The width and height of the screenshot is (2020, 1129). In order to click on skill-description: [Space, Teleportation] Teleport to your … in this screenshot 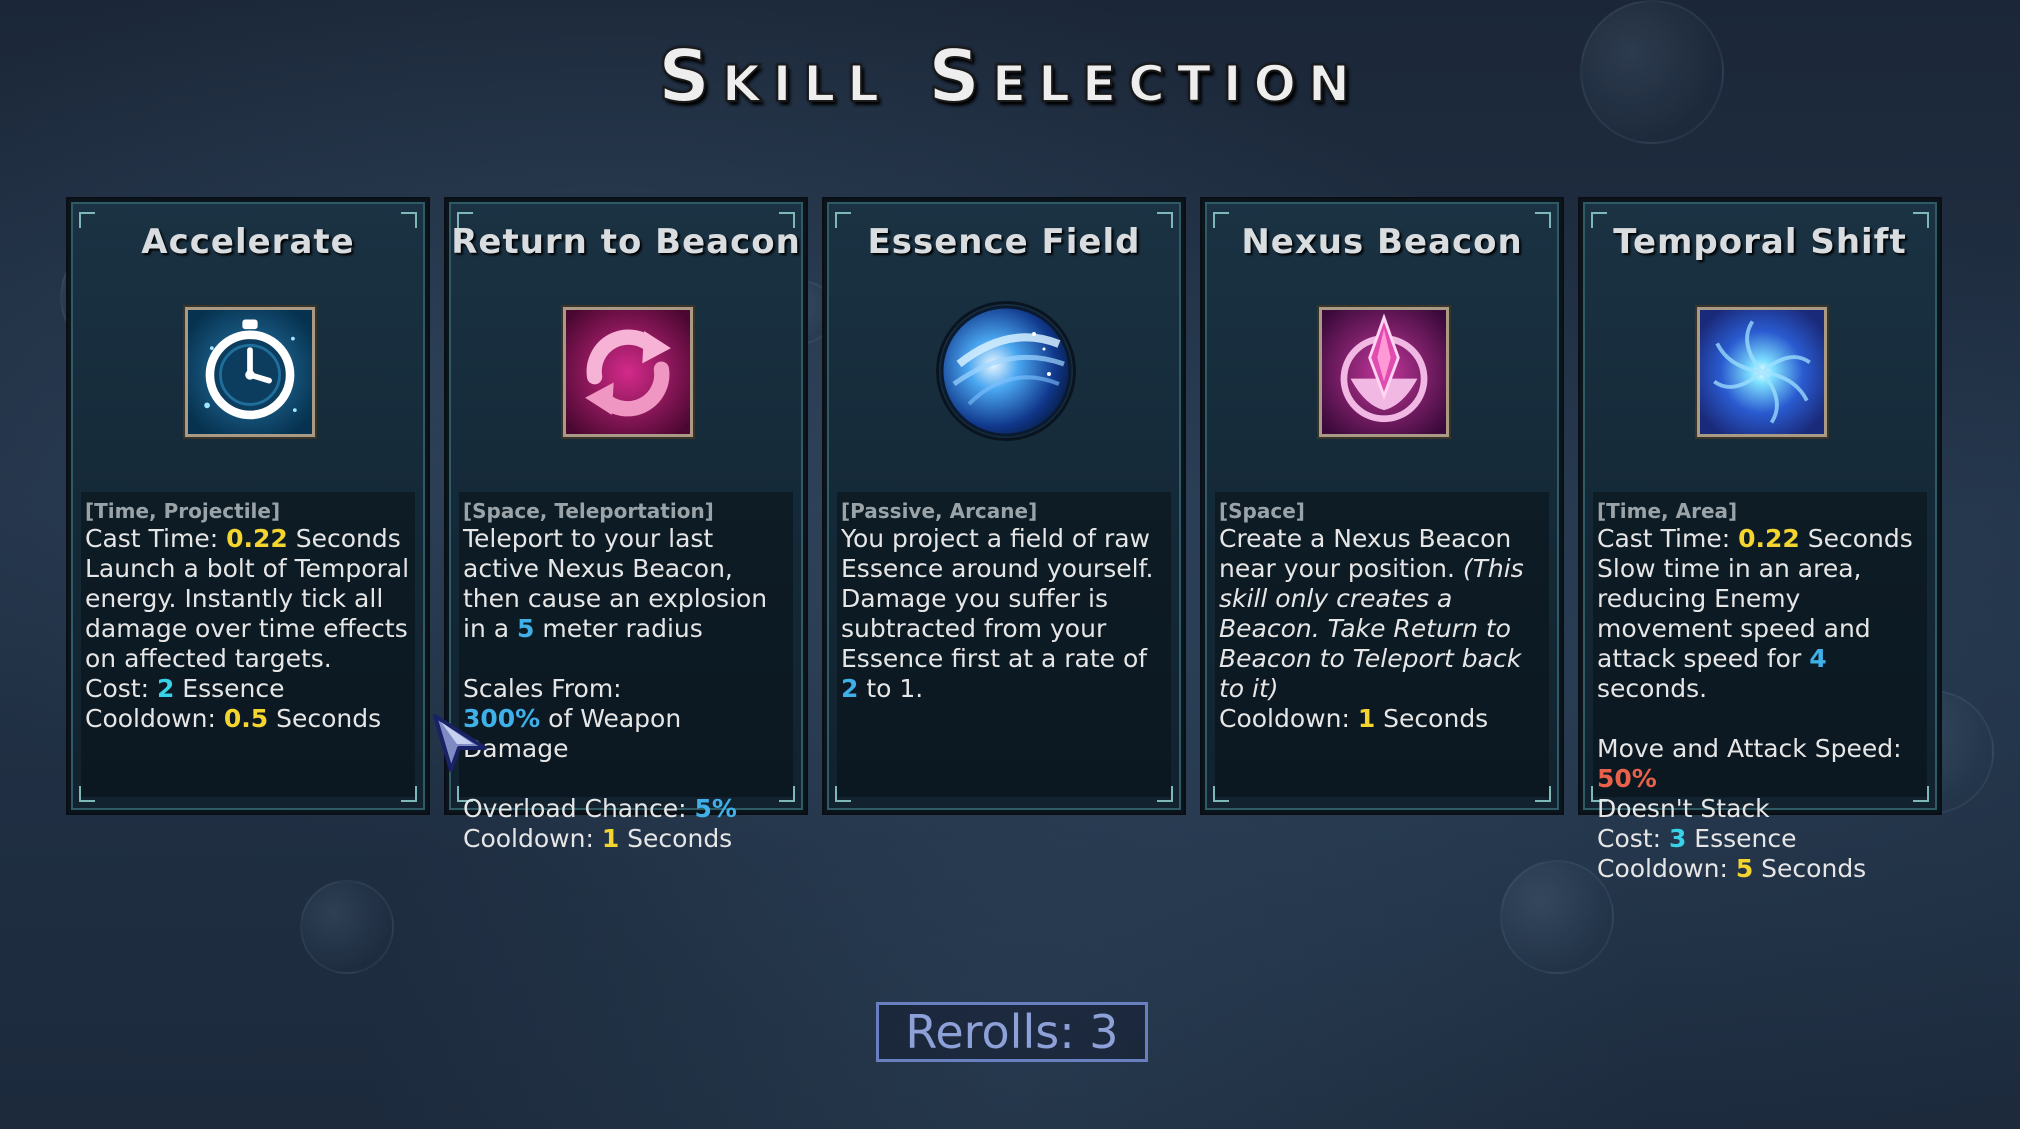, I will do `click(626, 672)`.